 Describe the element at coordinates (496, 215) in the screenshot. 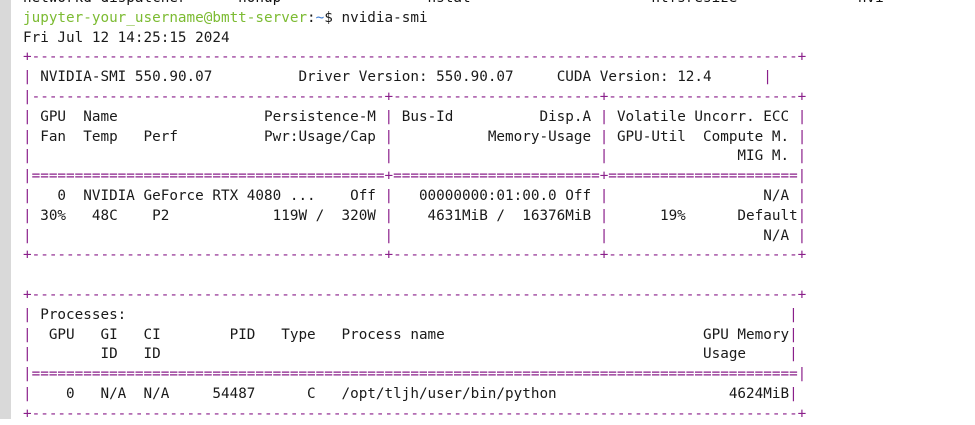

I see `gpu0-memory-cell: 4631MiB / 16376MiB` at that location.